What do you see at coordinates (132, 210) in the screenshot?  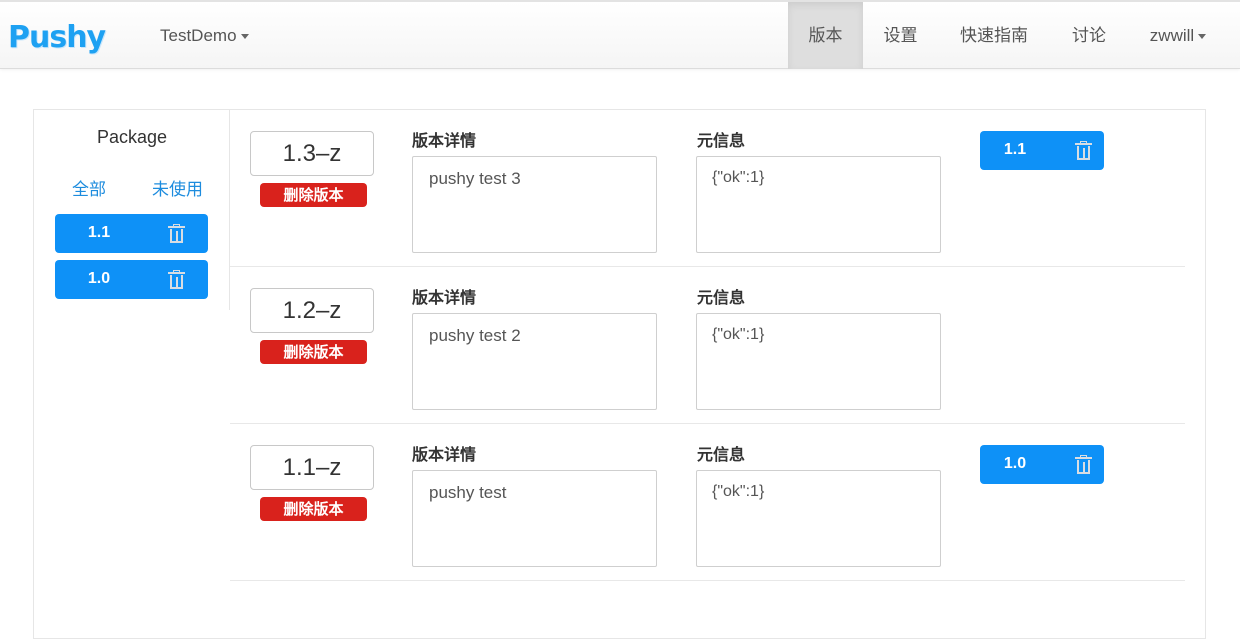 I see `package-sidebar: Package 全部 未使用 1.1 1.0` at bounding box center [132, 210].